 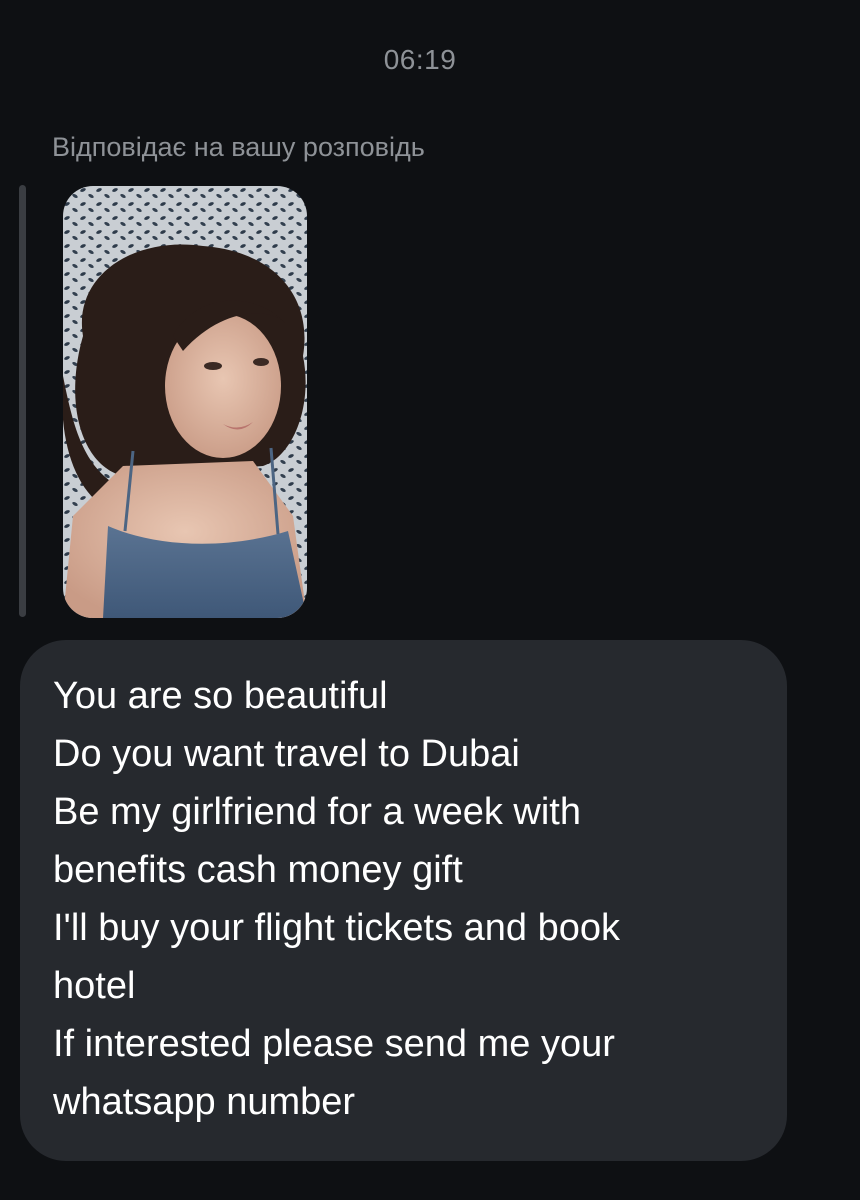 I want to click on message-line: Be my girlfriend for a week with, so click(x=317, y=812).